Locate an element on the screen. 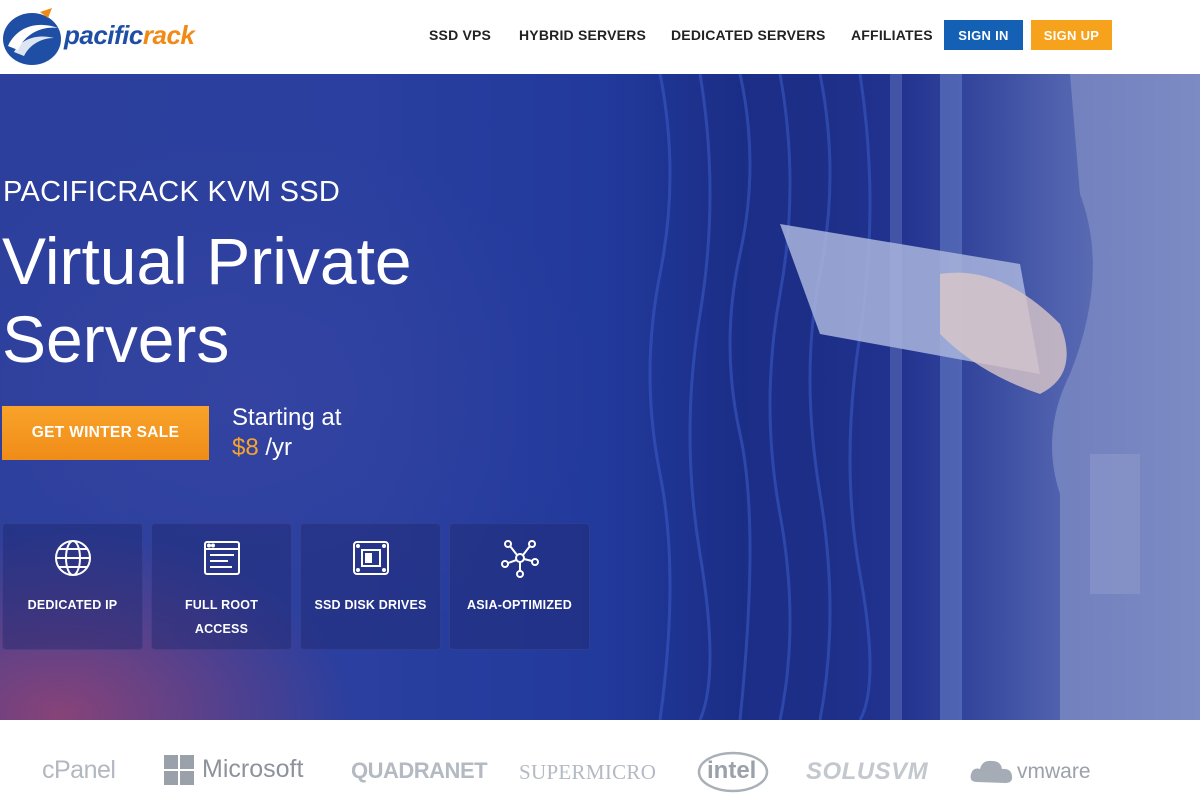  partner-cpanel-logo: cPanel is located at coordinates (79, 770).